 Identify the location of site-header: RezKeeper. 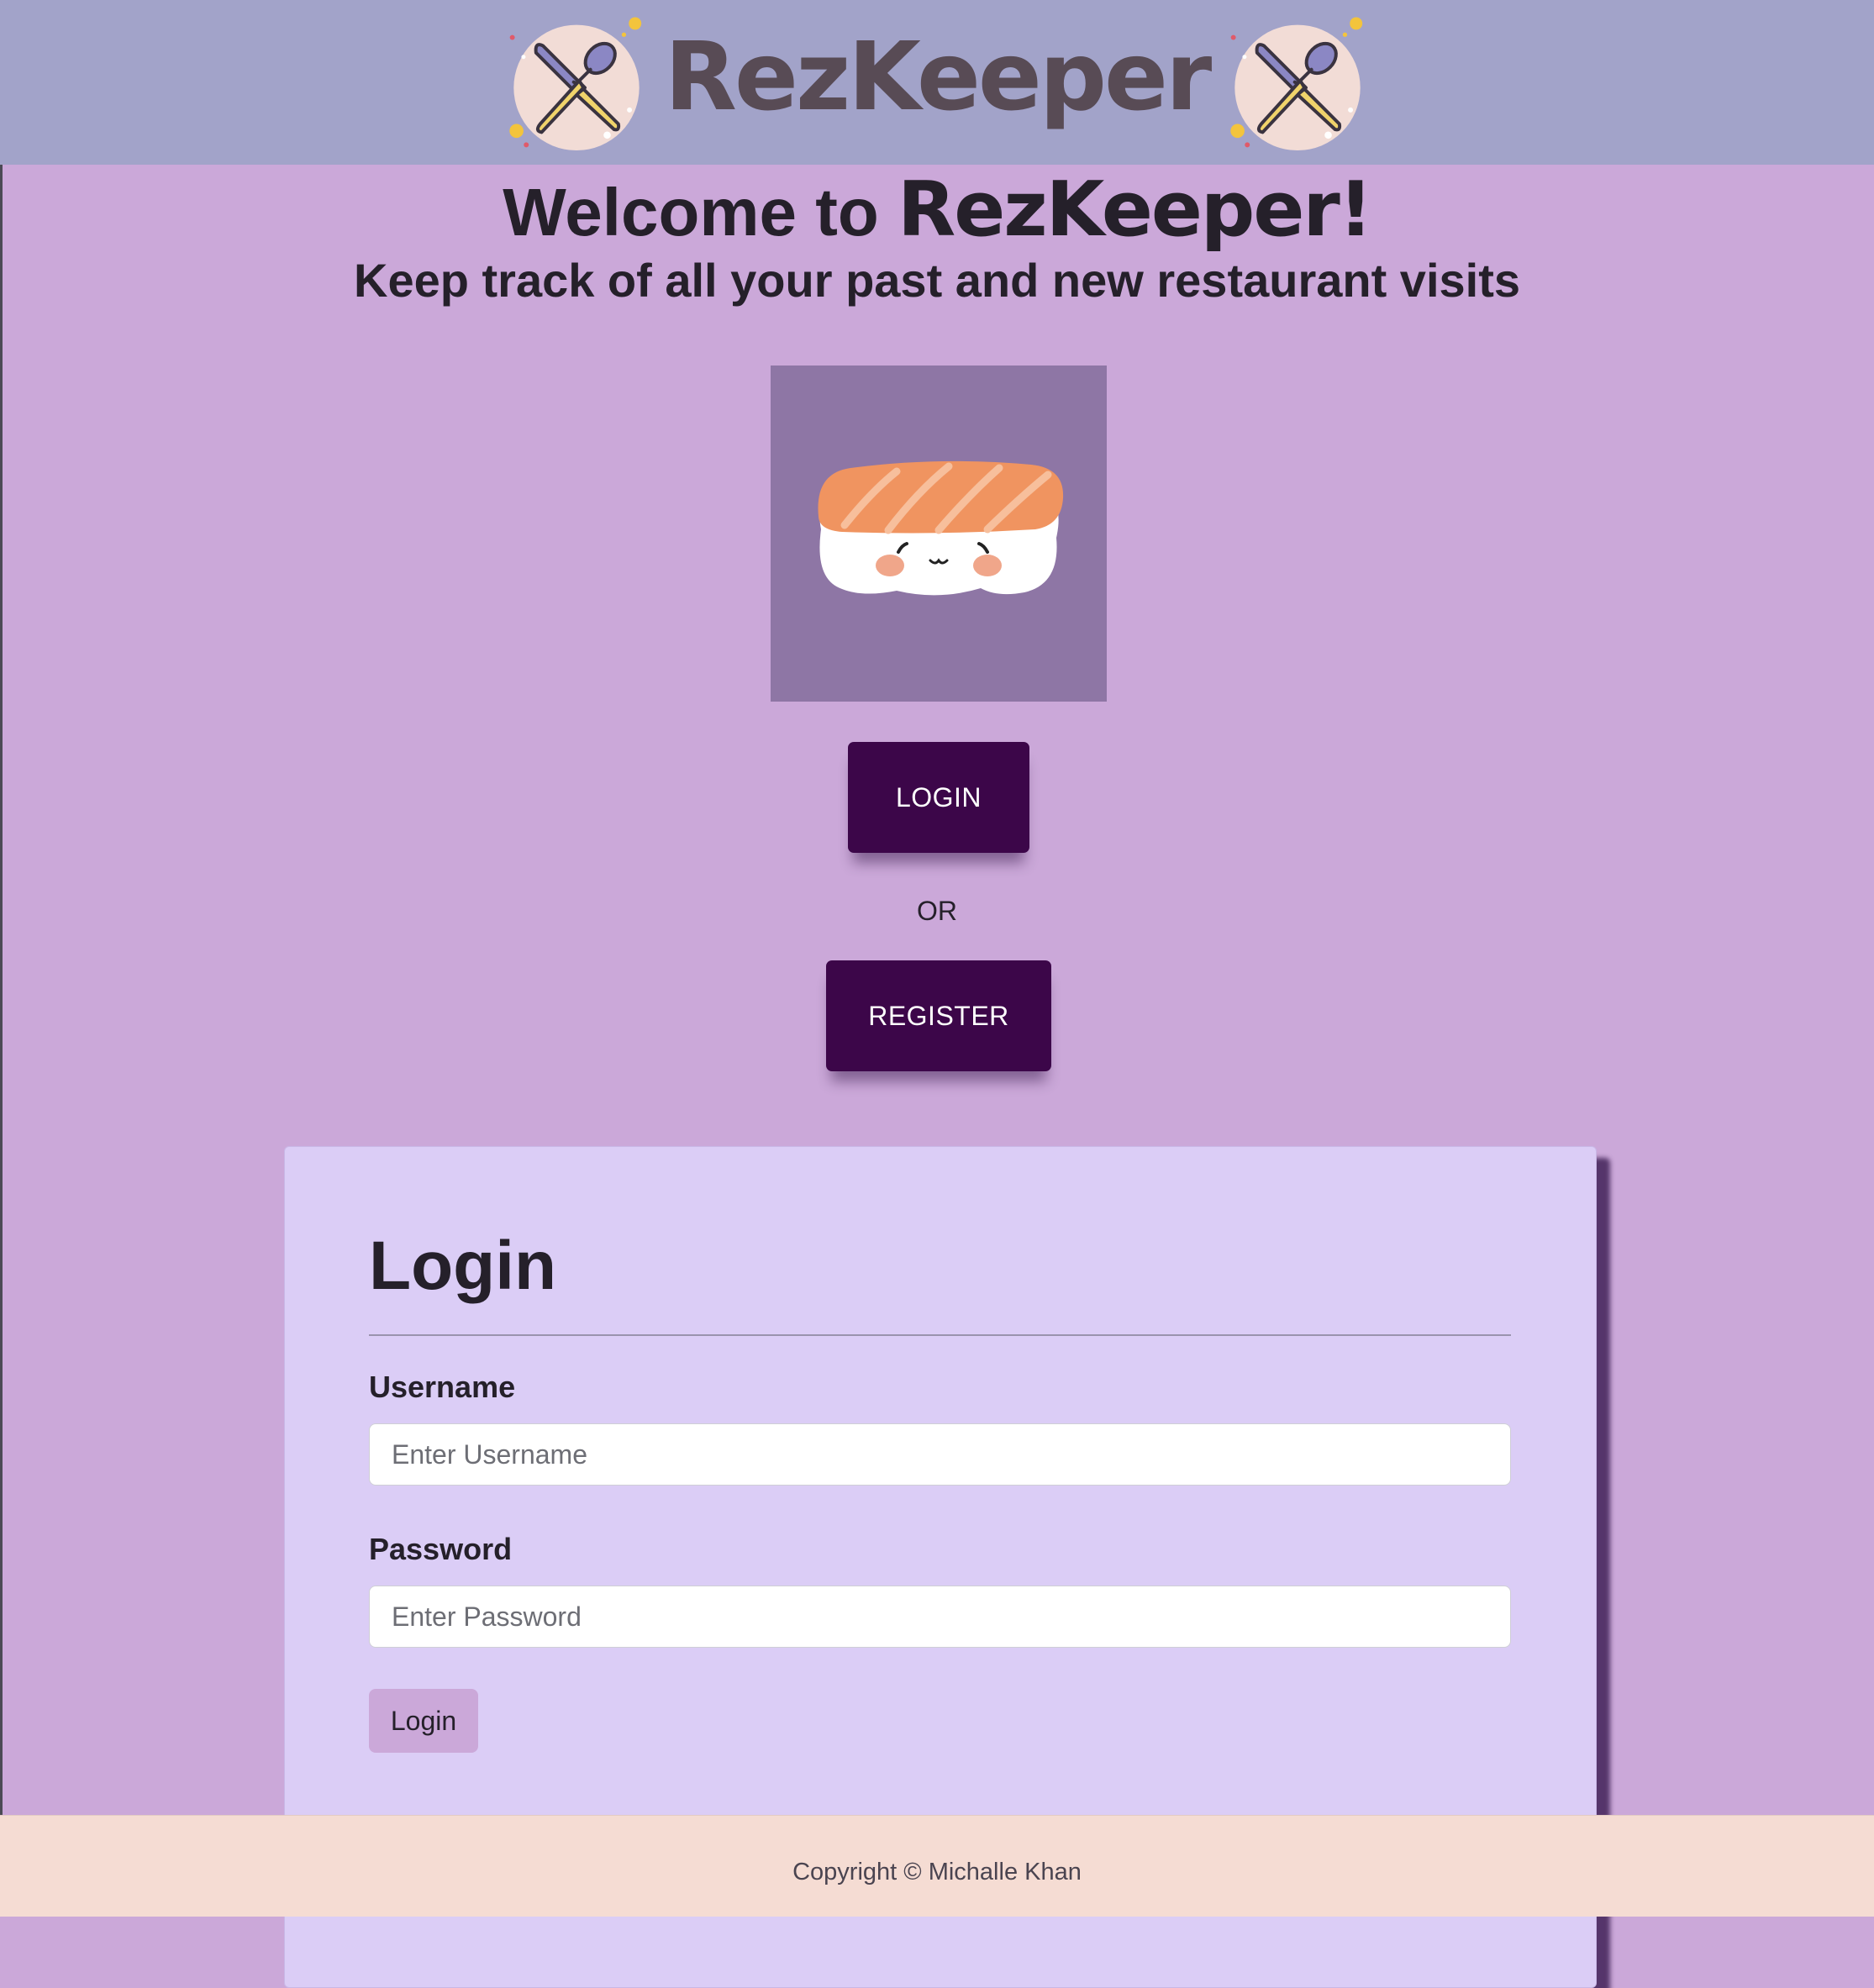
(937, 82).